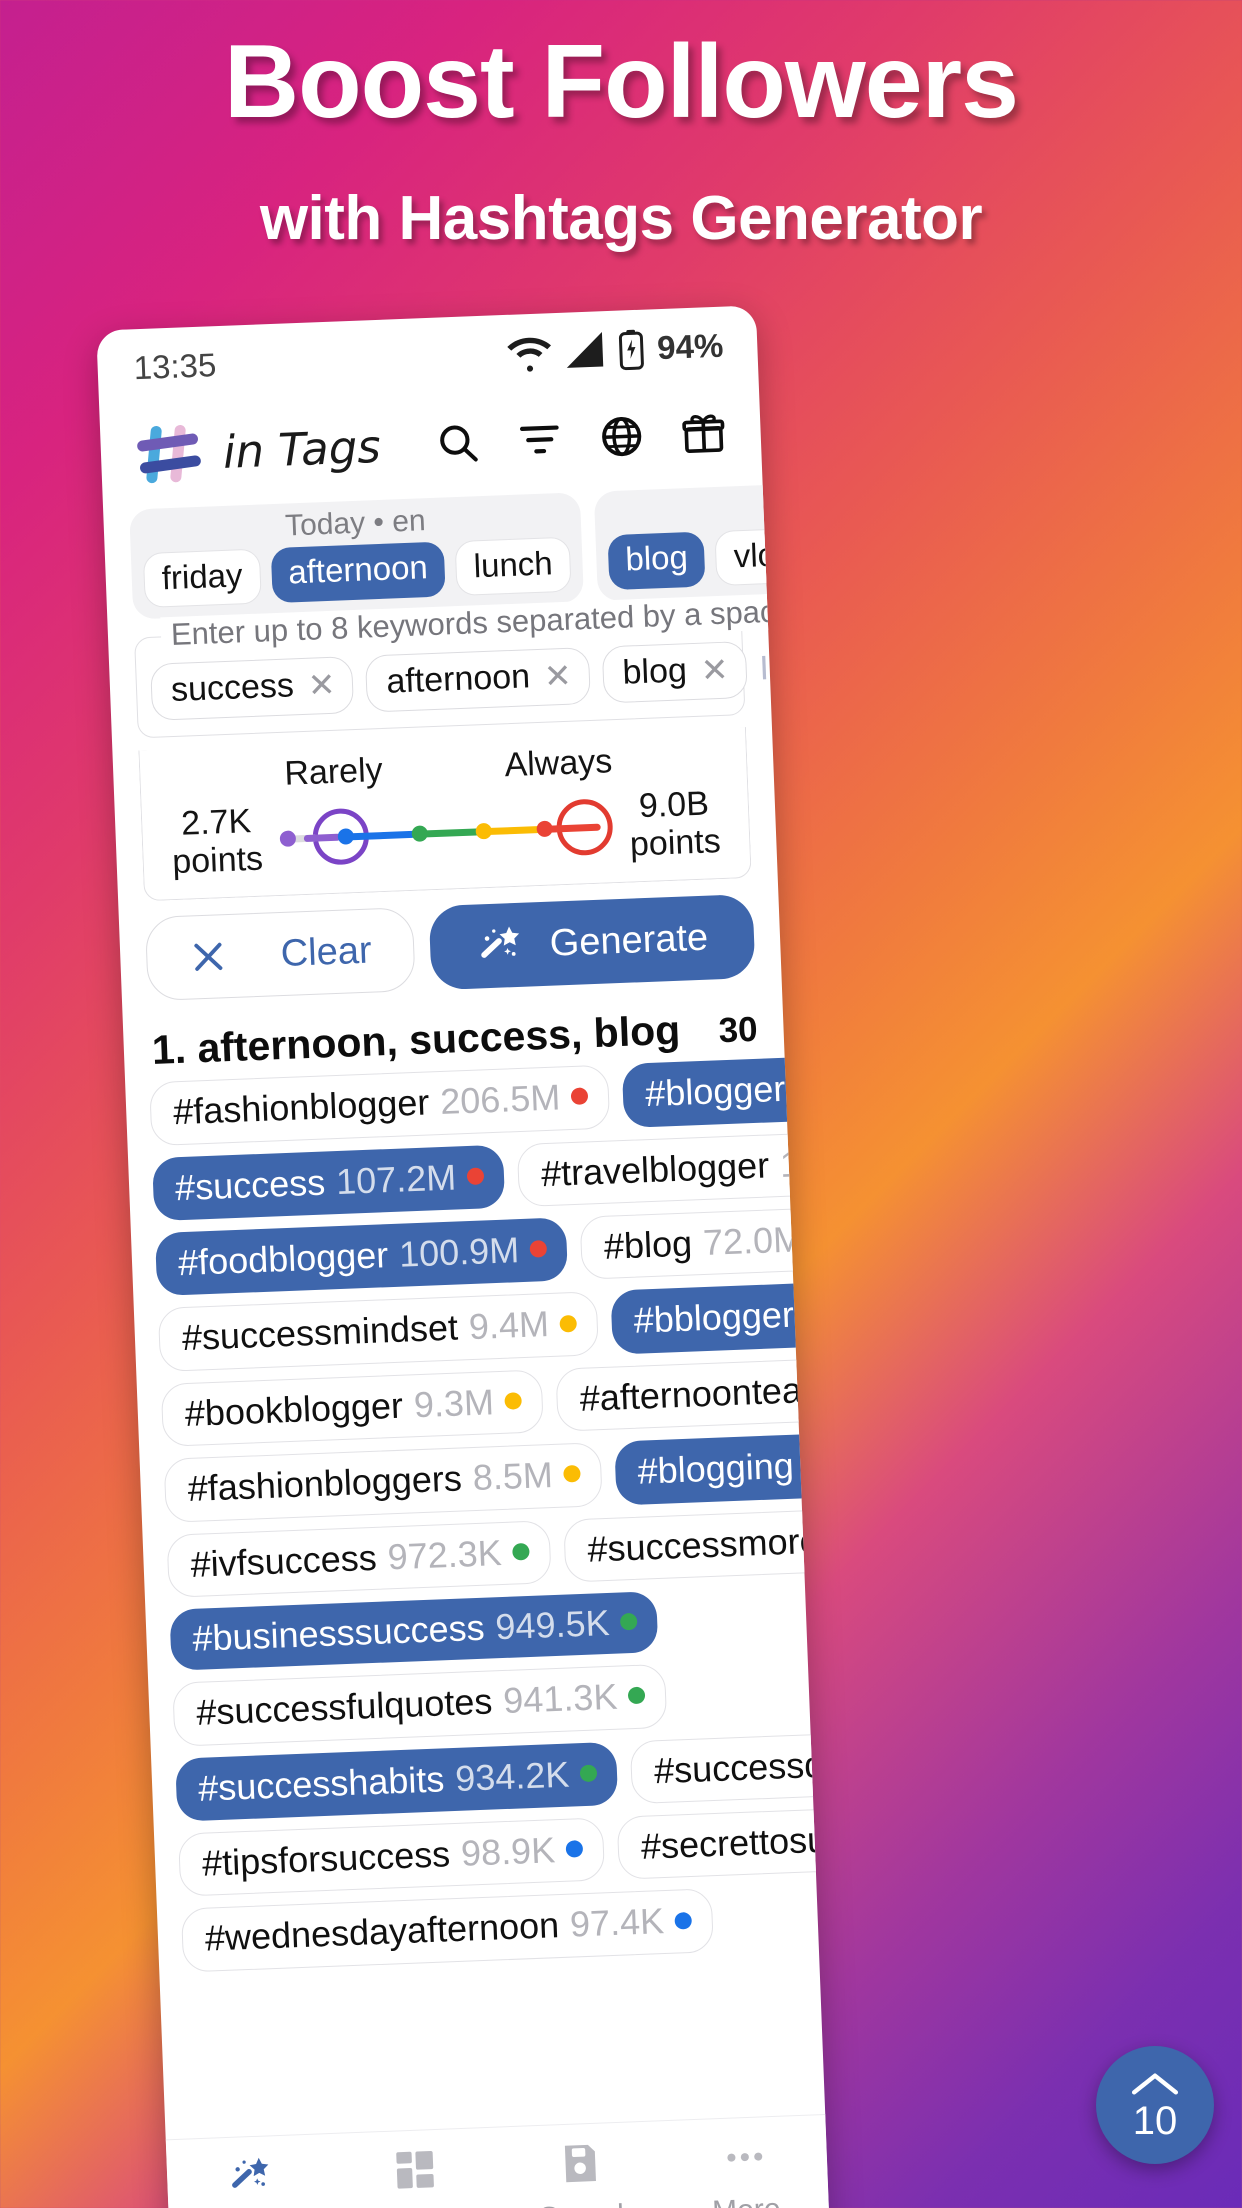 This screenshot has width=1242, height=2208. What do you see at coordinates (326, 952) in the screenshot?
I see `clear-button-label: Clear` at bounding box center [326, 952].